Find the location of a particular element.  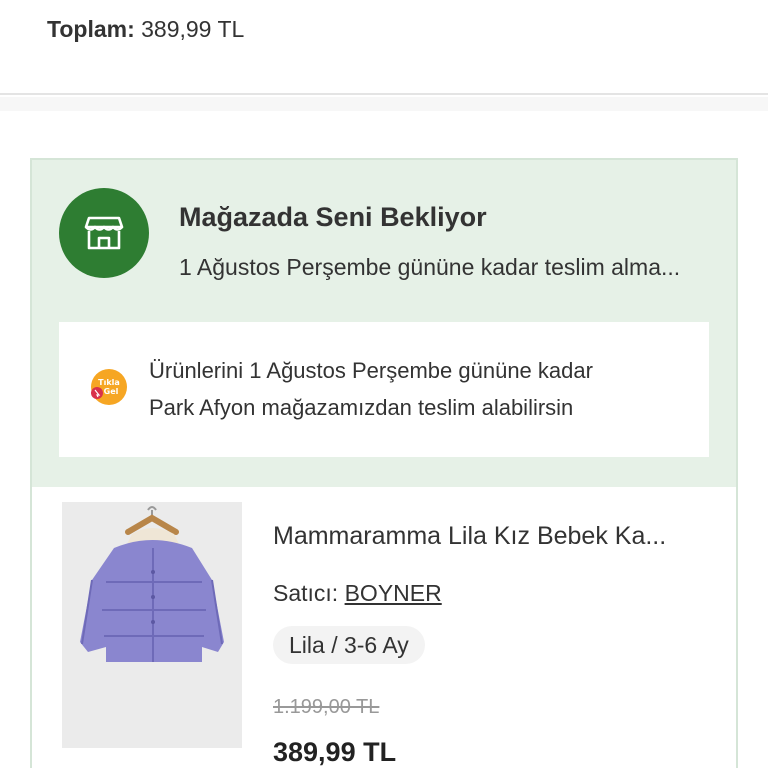

svg-text: Gel is located at coordinates (111, 391).